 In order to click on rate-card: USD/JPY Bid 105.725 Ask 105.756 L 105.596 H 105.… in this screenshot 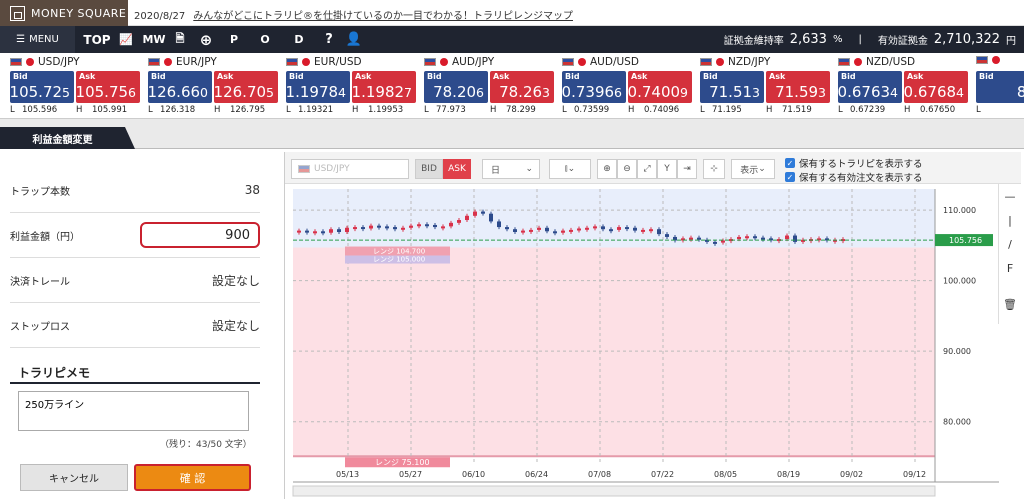, I will do `click(70, 85)`.